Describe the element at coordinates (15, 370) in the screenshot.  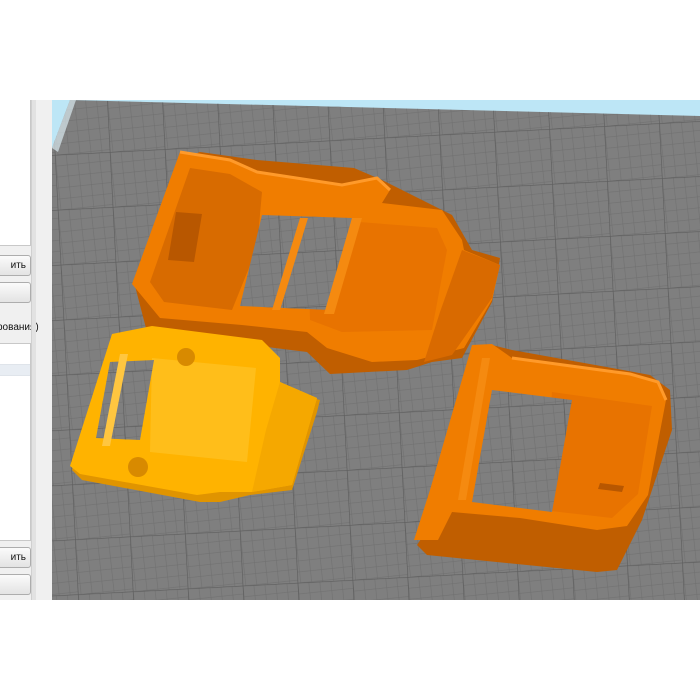
I see `list-item-selected` at that location.